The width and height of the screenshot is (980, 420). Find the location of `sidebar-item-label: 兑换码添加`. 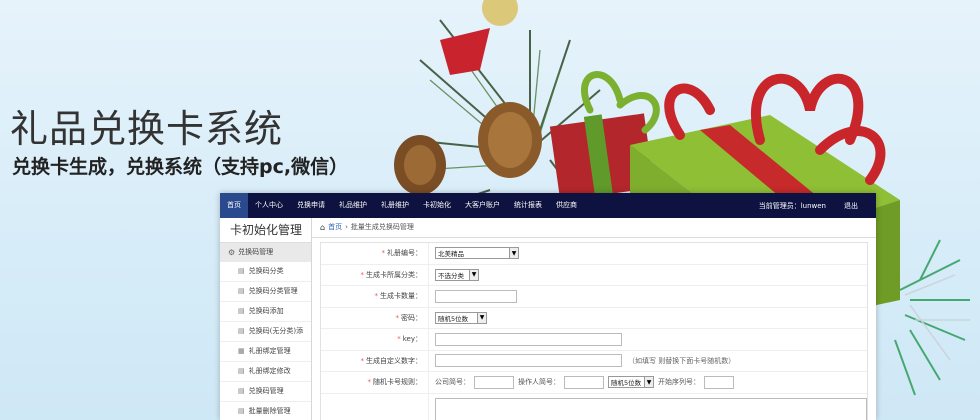

sidebar-item-label: 兑换码添加 is located at coordinates (266, 311).